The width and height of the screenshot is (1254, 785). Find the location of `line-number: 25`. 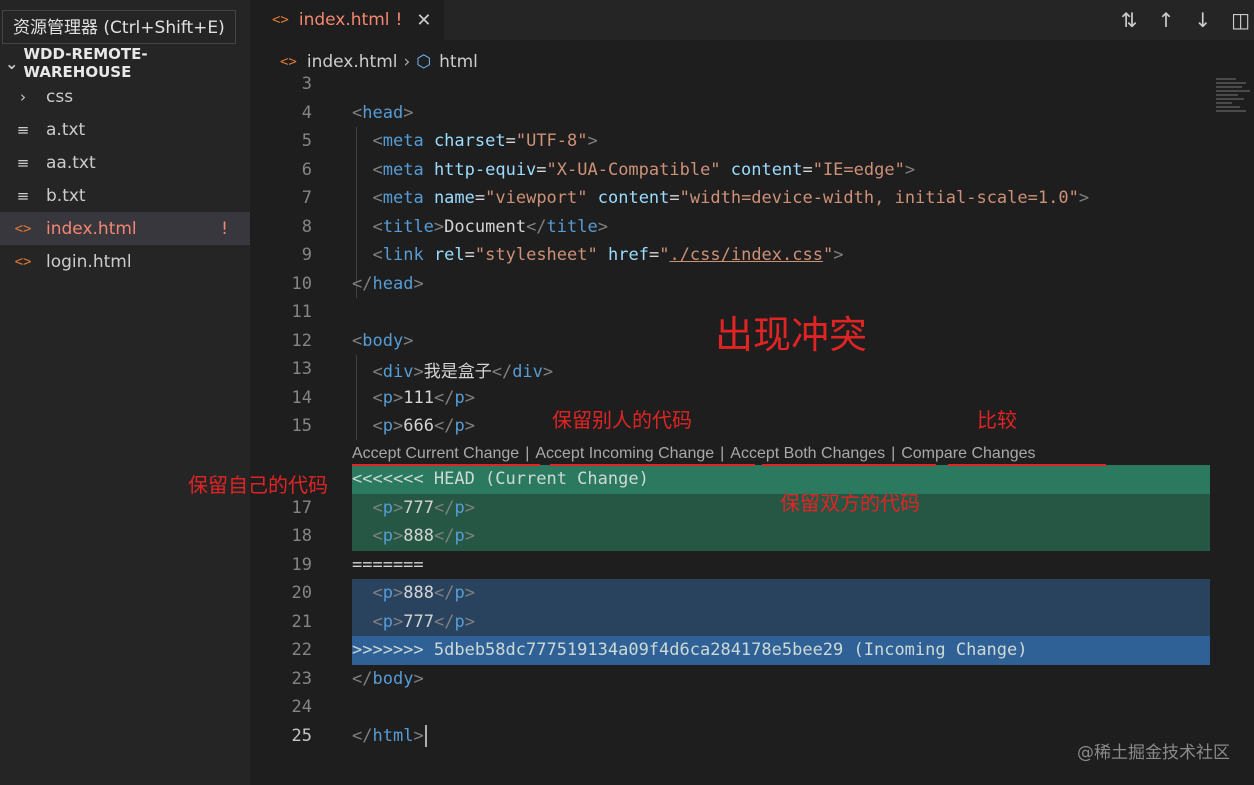

line-number: 25 is located at coordinates (301, 735).